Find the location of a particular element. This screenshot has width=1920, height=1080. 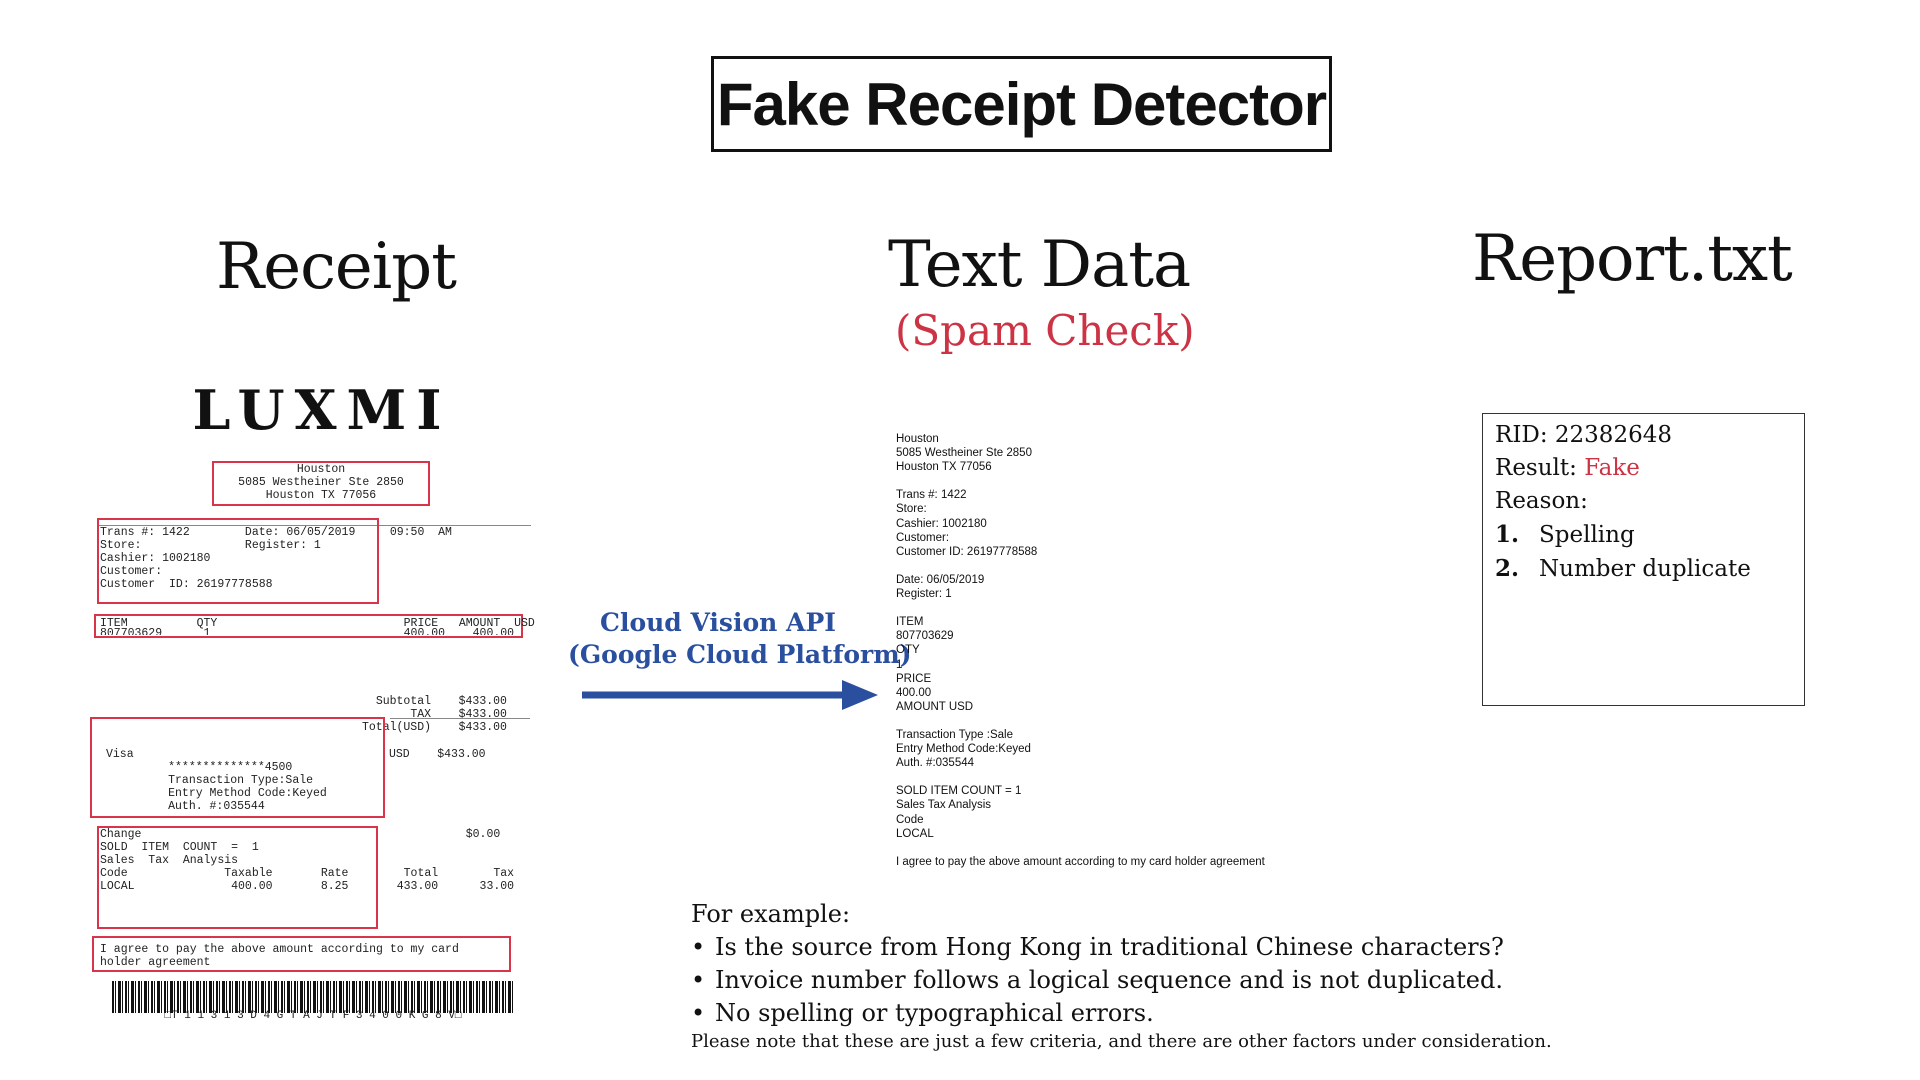

text-data-heading: Text Data is located at coordinates (1039, 265).